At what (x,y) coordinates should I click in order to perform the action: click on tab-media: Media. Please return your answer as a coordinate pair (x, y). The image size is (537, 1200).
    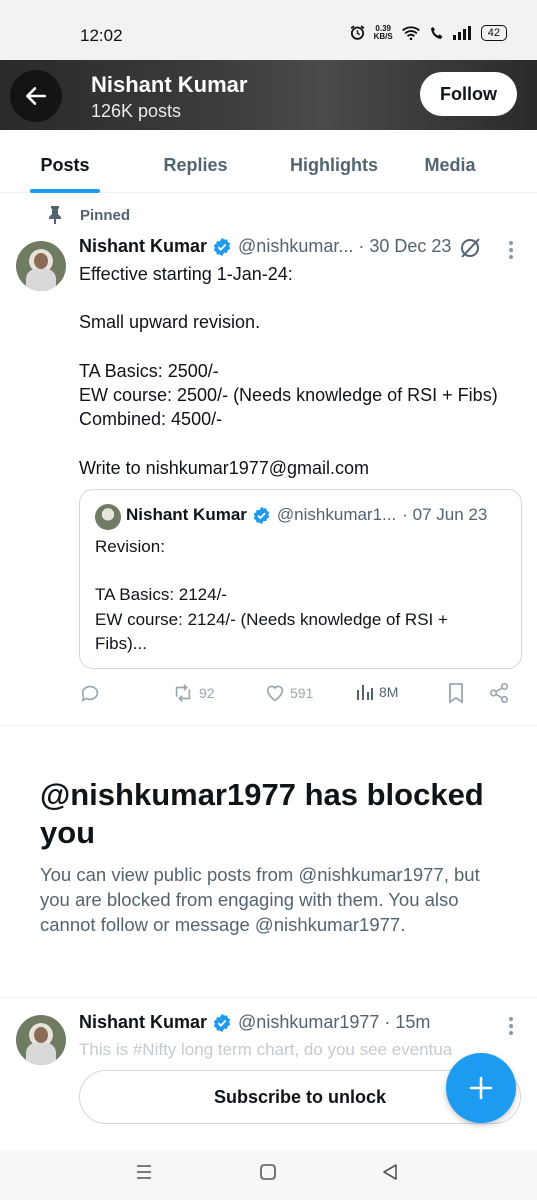
    Looking at the image, I should click on (450, 165).